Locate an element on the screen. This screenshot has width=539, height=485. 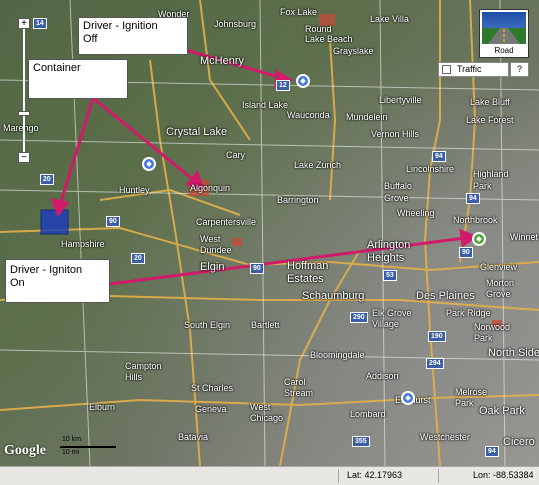
place-label: Winnet is located at coordinates (524, 237).